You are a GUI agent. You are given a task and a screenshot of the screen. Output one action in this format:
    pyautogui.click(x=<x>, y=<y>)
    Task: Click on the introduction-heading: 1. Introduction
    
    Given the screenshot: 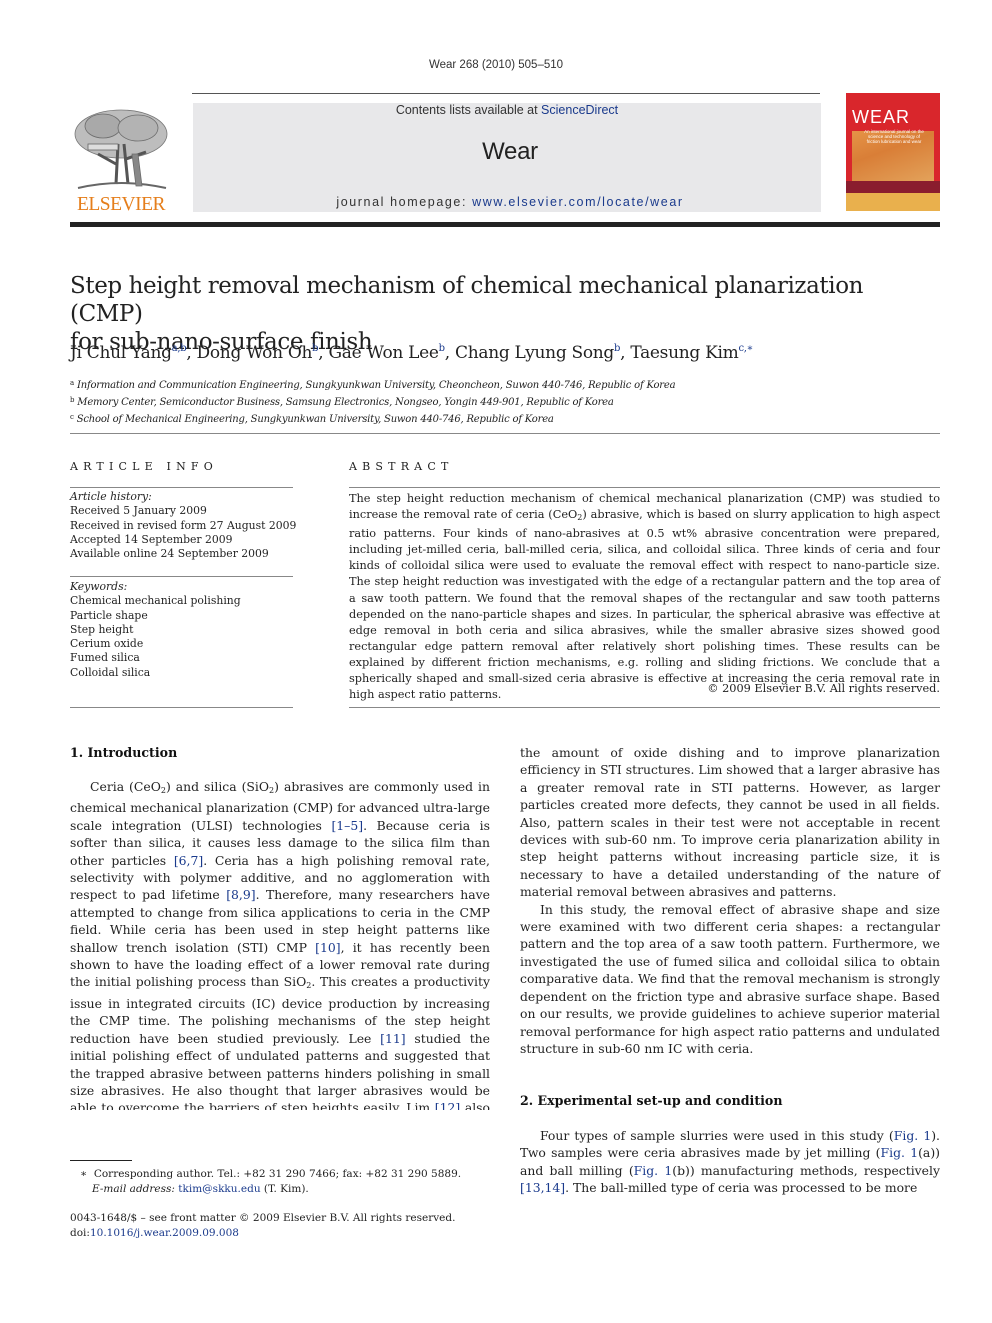 What is the action you would take?
    pyautogui.click(x=124, y=752)
    